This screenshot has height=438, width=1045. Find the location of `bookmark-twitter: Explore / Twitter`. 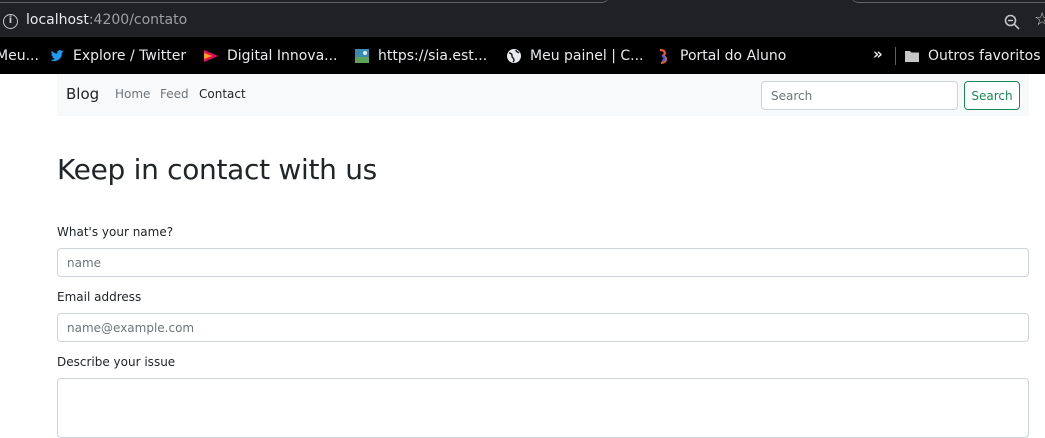

bookmark-twitter: Explore / Twitter is located at coordinates (117, 56).